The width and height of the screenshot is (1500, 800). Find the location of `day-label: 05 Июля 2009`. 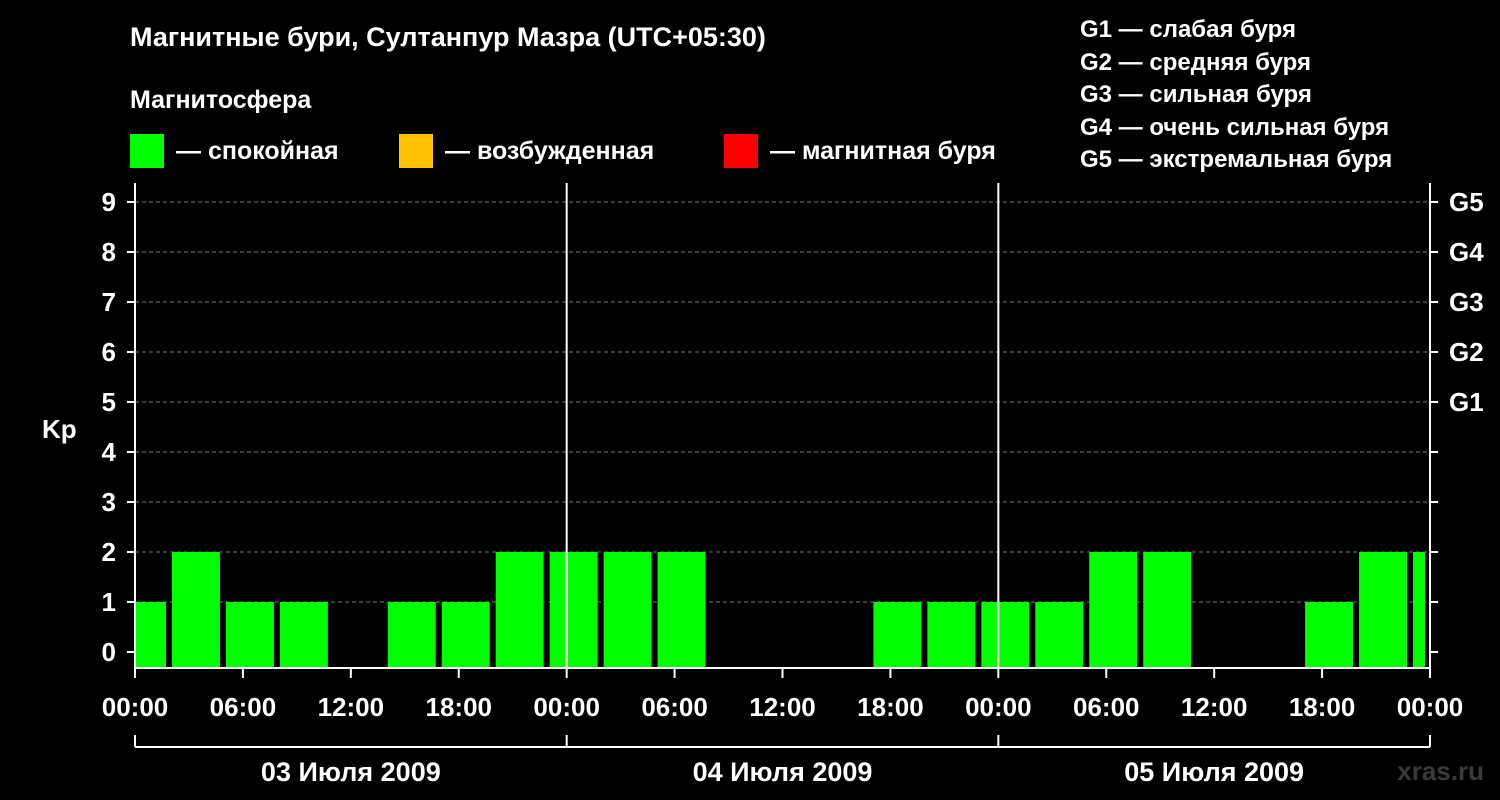

day-label: 05 Июля 2009 is located at coordinates (1214, 772).